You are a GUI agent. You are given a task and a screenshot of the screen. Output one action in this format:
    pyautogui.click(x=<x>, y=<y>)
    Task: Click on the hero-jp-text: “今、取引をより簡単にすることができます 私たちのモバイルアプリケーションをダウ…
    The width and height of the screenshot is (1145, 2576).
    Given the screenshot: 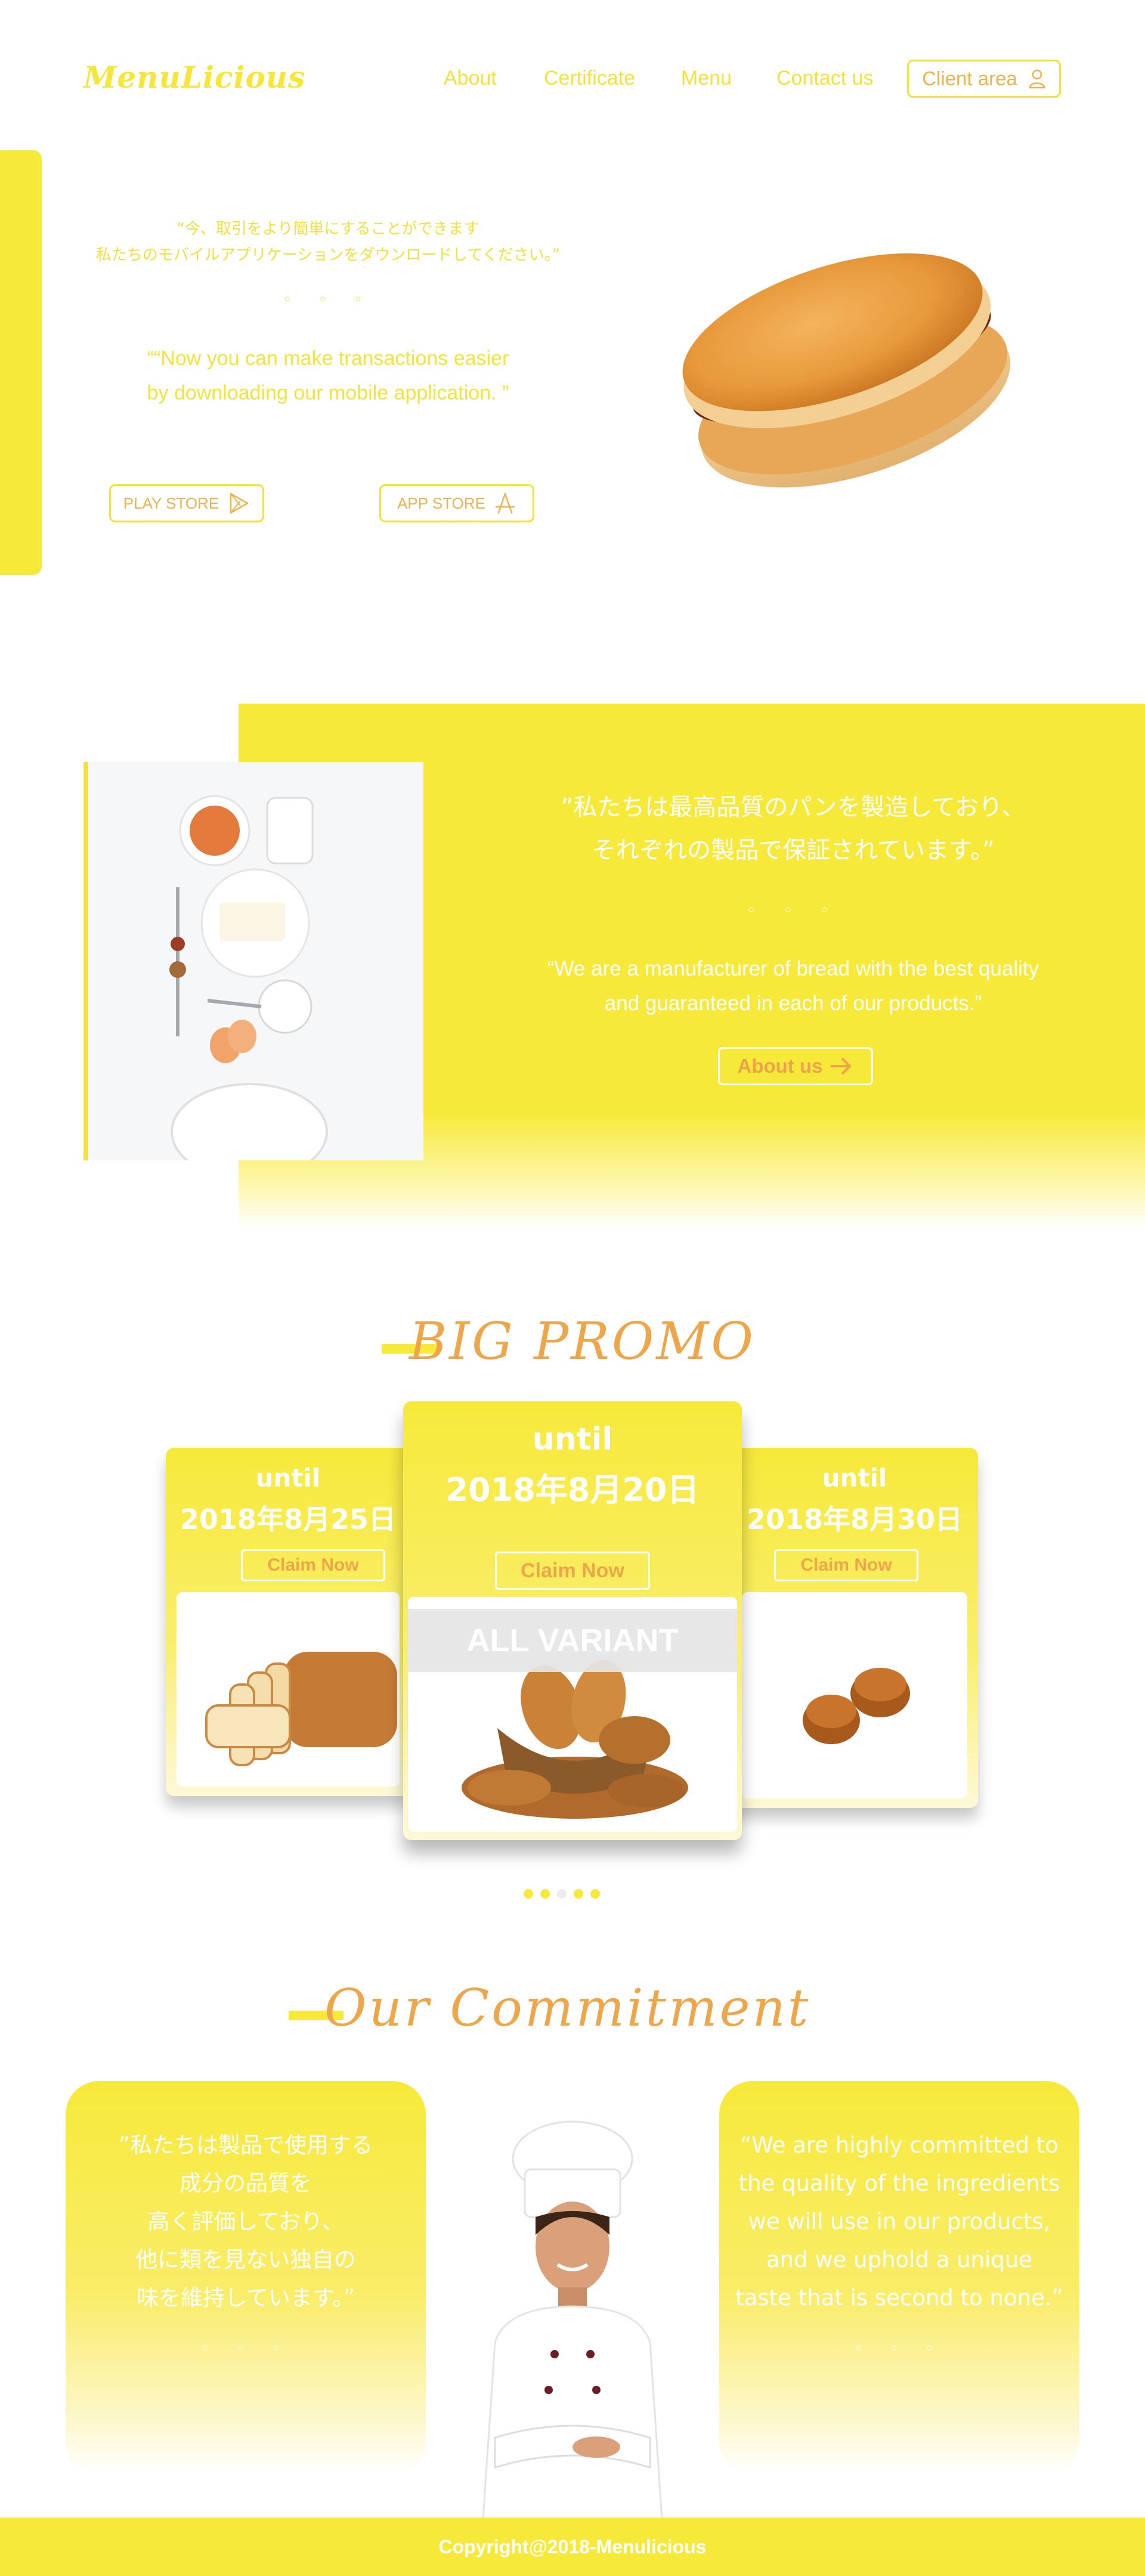 What is the action you would take?
    pyautogui.click(x=328, y=242)
    